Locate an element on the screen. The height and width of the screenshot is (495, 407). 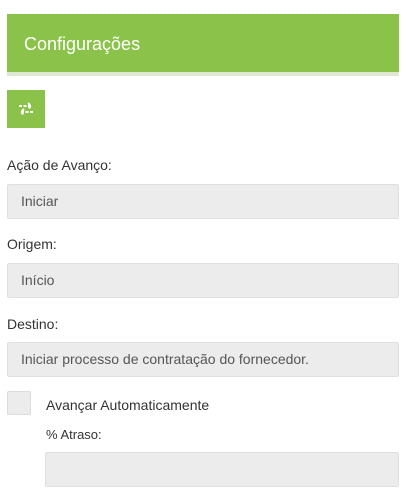
swap-button is located at coordinates (26, 109).